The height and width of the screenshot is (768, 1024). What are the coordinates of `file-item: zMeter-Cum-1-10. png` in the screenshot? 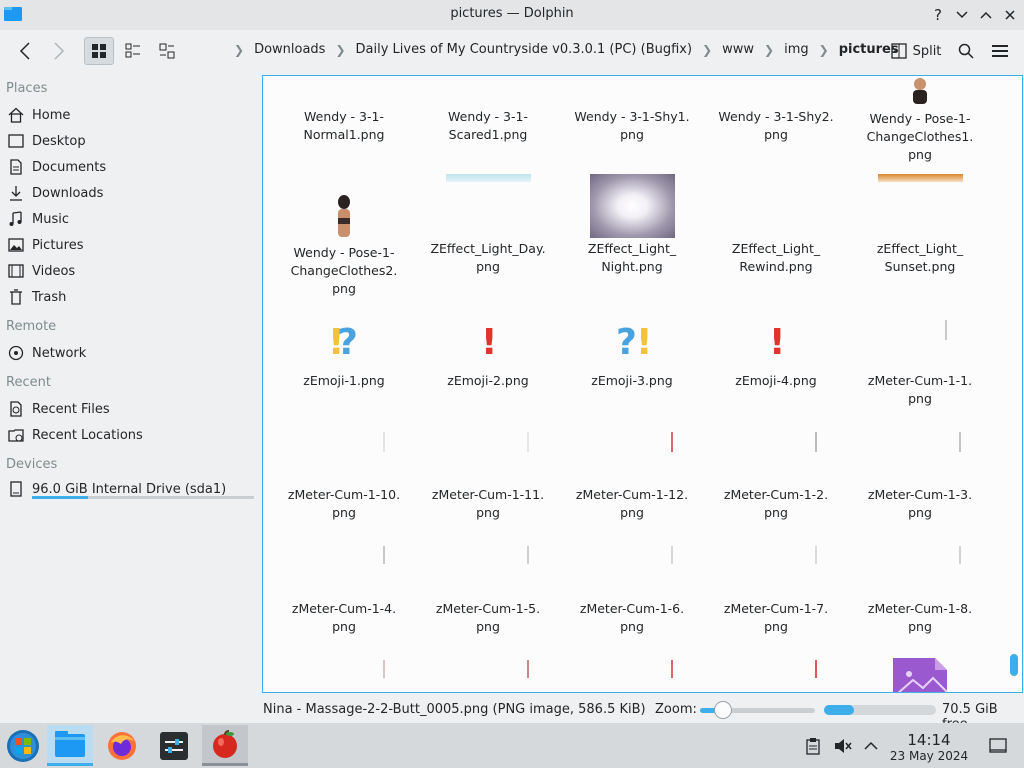 It's located at (344, 477).